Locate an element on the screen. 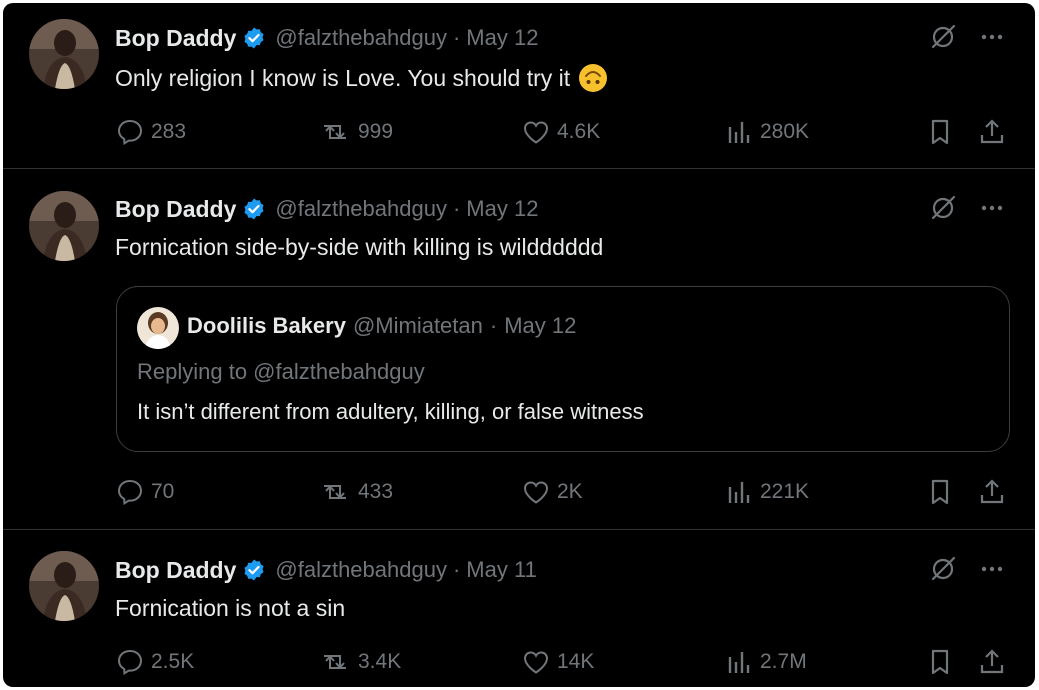  tweet-actions: 70 433 2K 221K is located at coordinates (565, 492).